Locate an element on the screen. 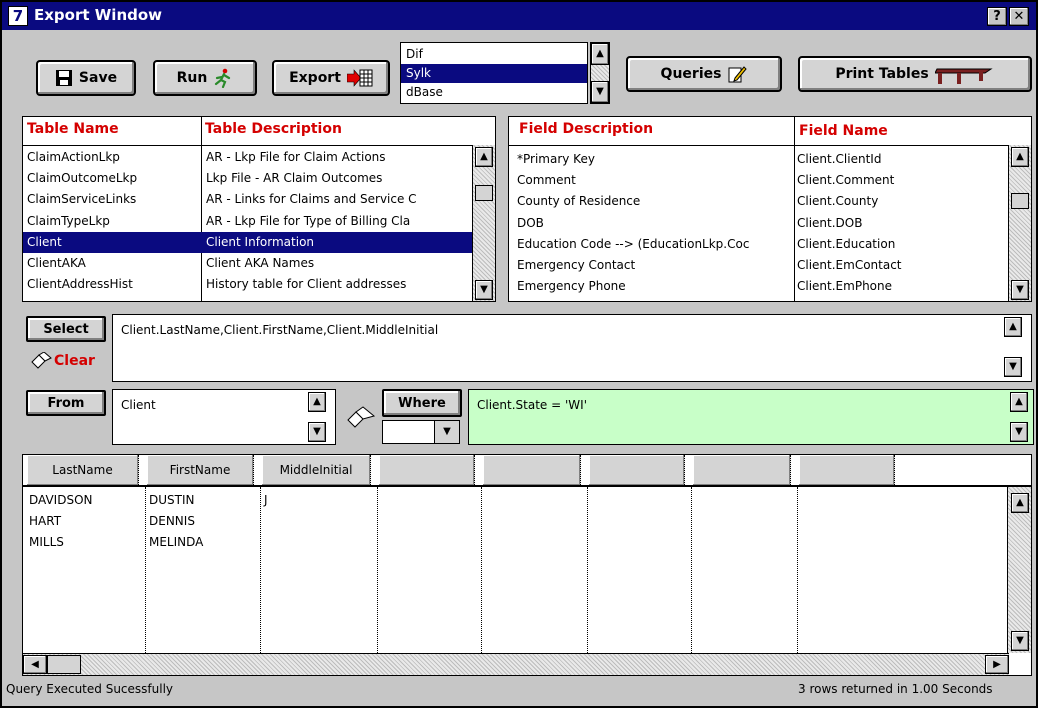 Image resolution: width=1038 pixels, height=708 pixels. from-label: From is located at coordinates (66, 403).